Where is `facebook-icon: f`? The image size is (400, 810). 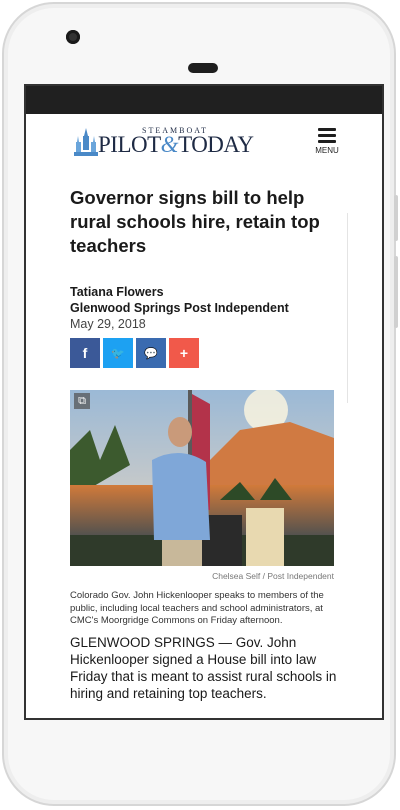
facebook-icon: f is located at coordinates (85, 353).